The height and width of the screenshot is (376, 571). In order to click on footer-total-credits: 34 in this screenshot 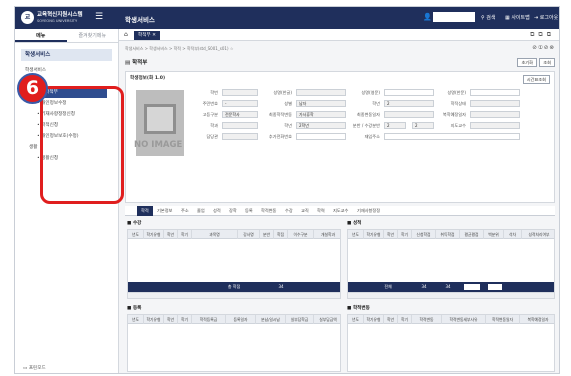, I will do `click(281, 286)`.